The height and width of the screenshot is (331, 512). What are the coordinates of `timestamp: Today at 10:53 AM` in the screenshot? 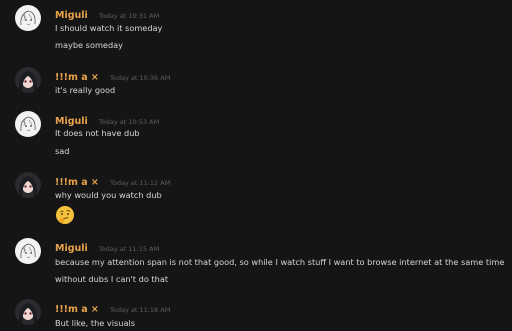 It's located at (129, 121).